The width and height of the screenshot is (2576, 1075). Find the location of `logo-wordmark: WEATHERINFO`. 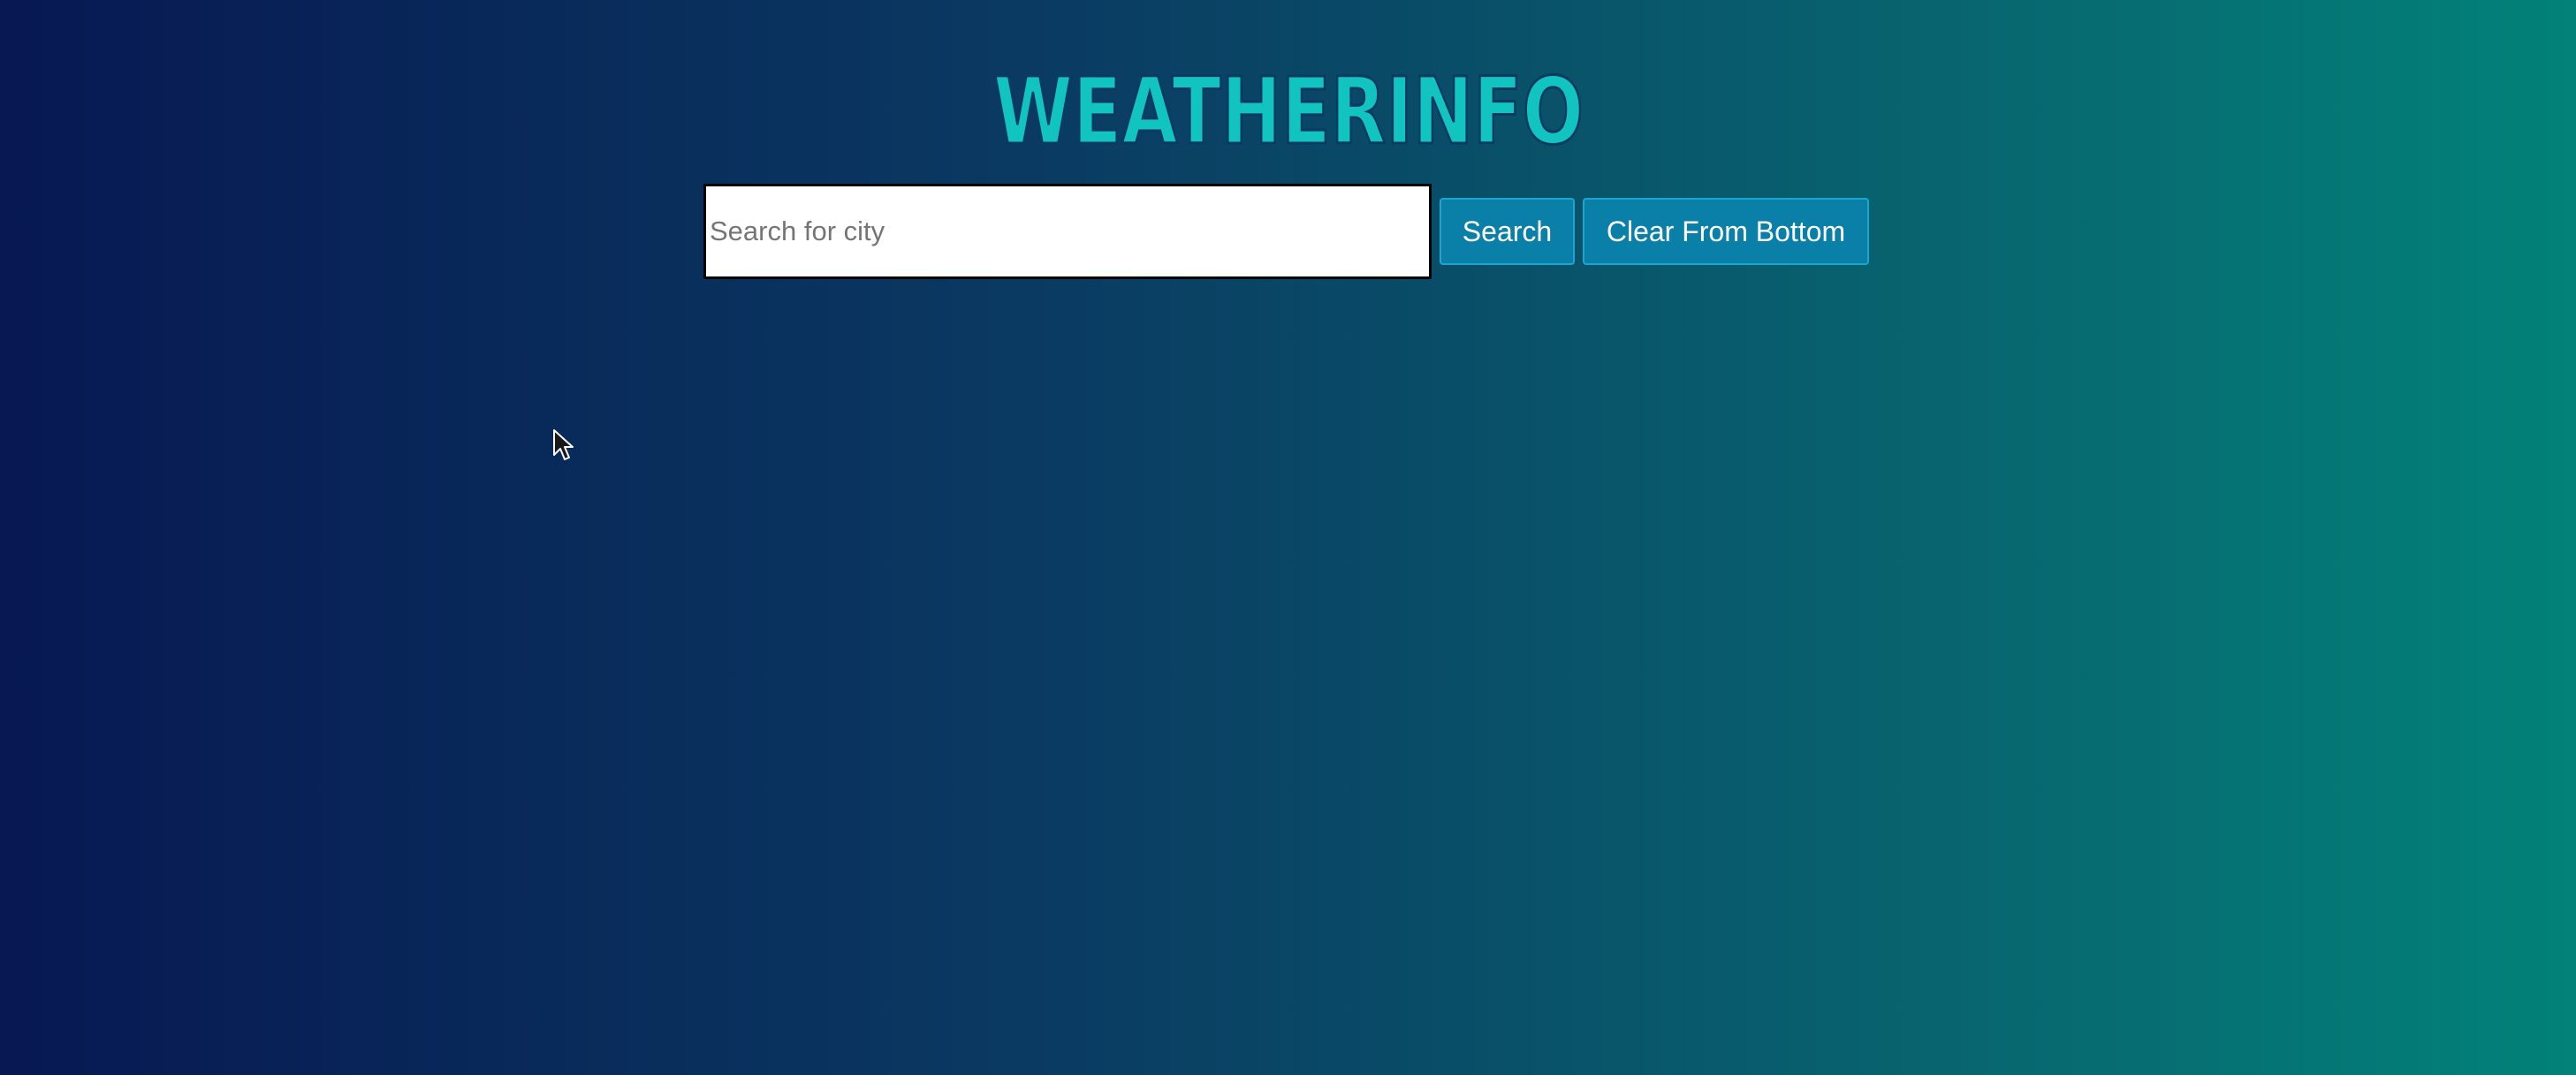

logo-wordmark: WEATHERINFO is located at coordinates (1288, 111).